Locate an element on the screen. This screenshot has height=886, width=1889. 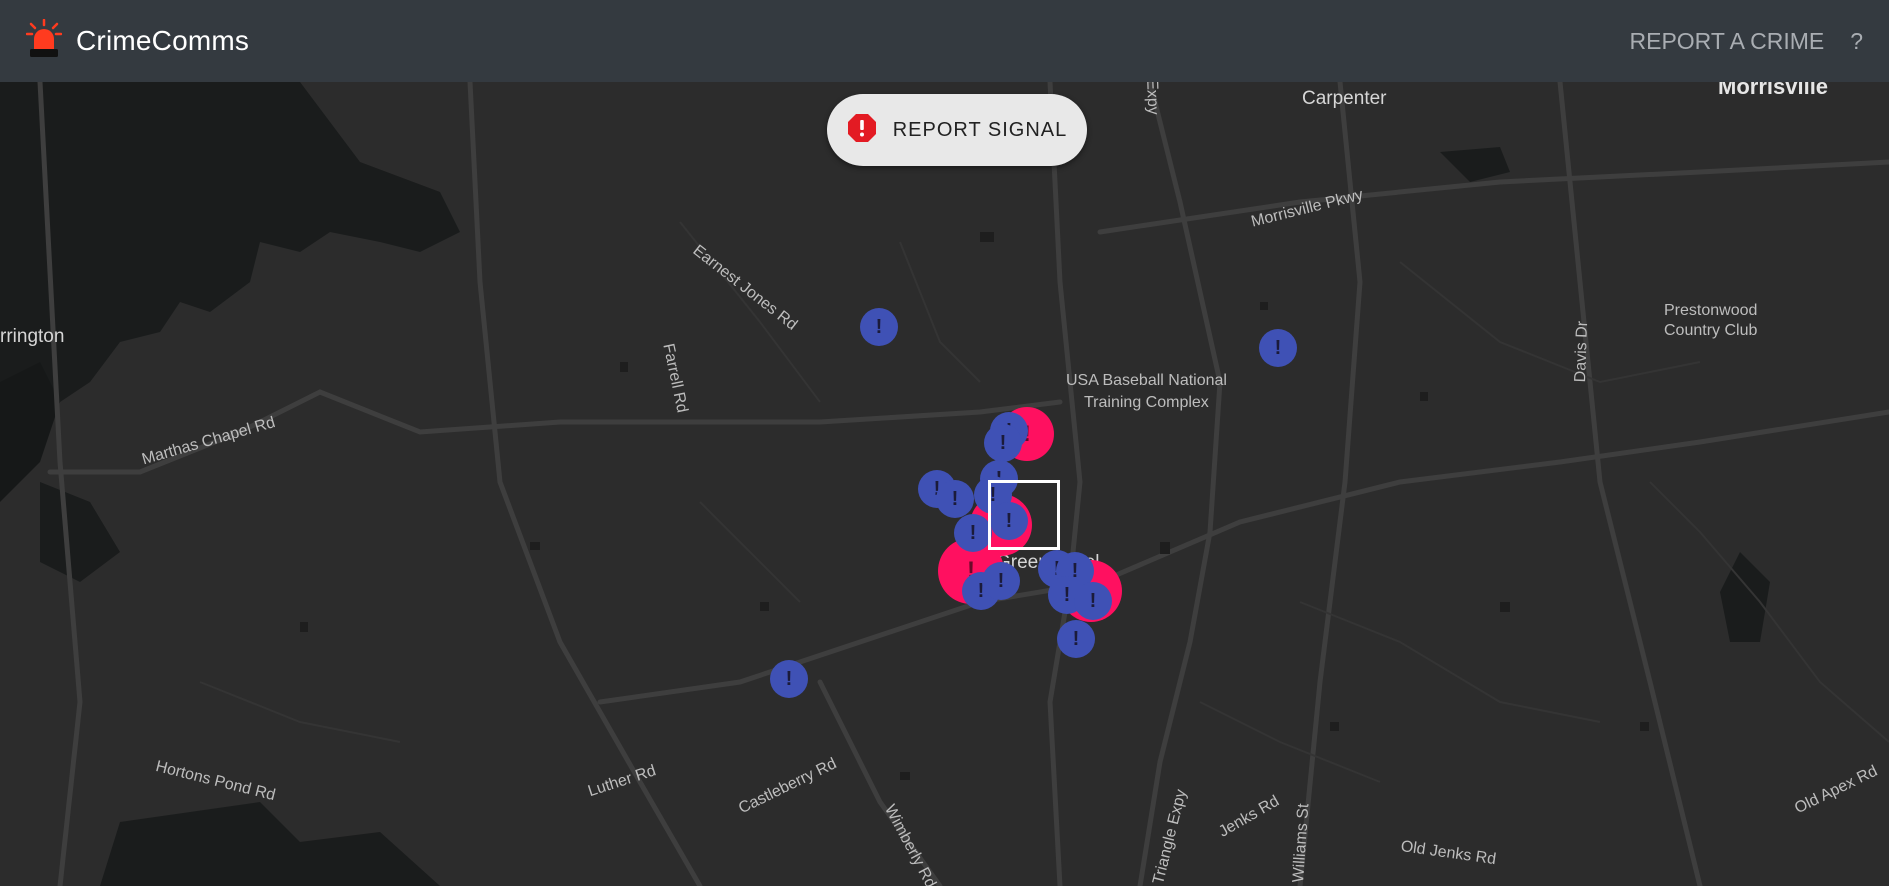
brand-link: CrimeComms is located at coordinates (137, 41).